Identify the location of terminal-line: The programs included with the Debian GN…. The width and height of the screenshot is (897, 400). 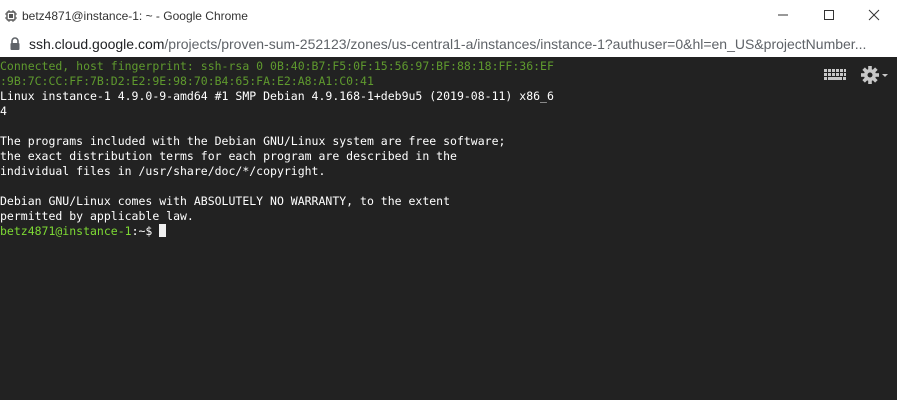
(253, 141).